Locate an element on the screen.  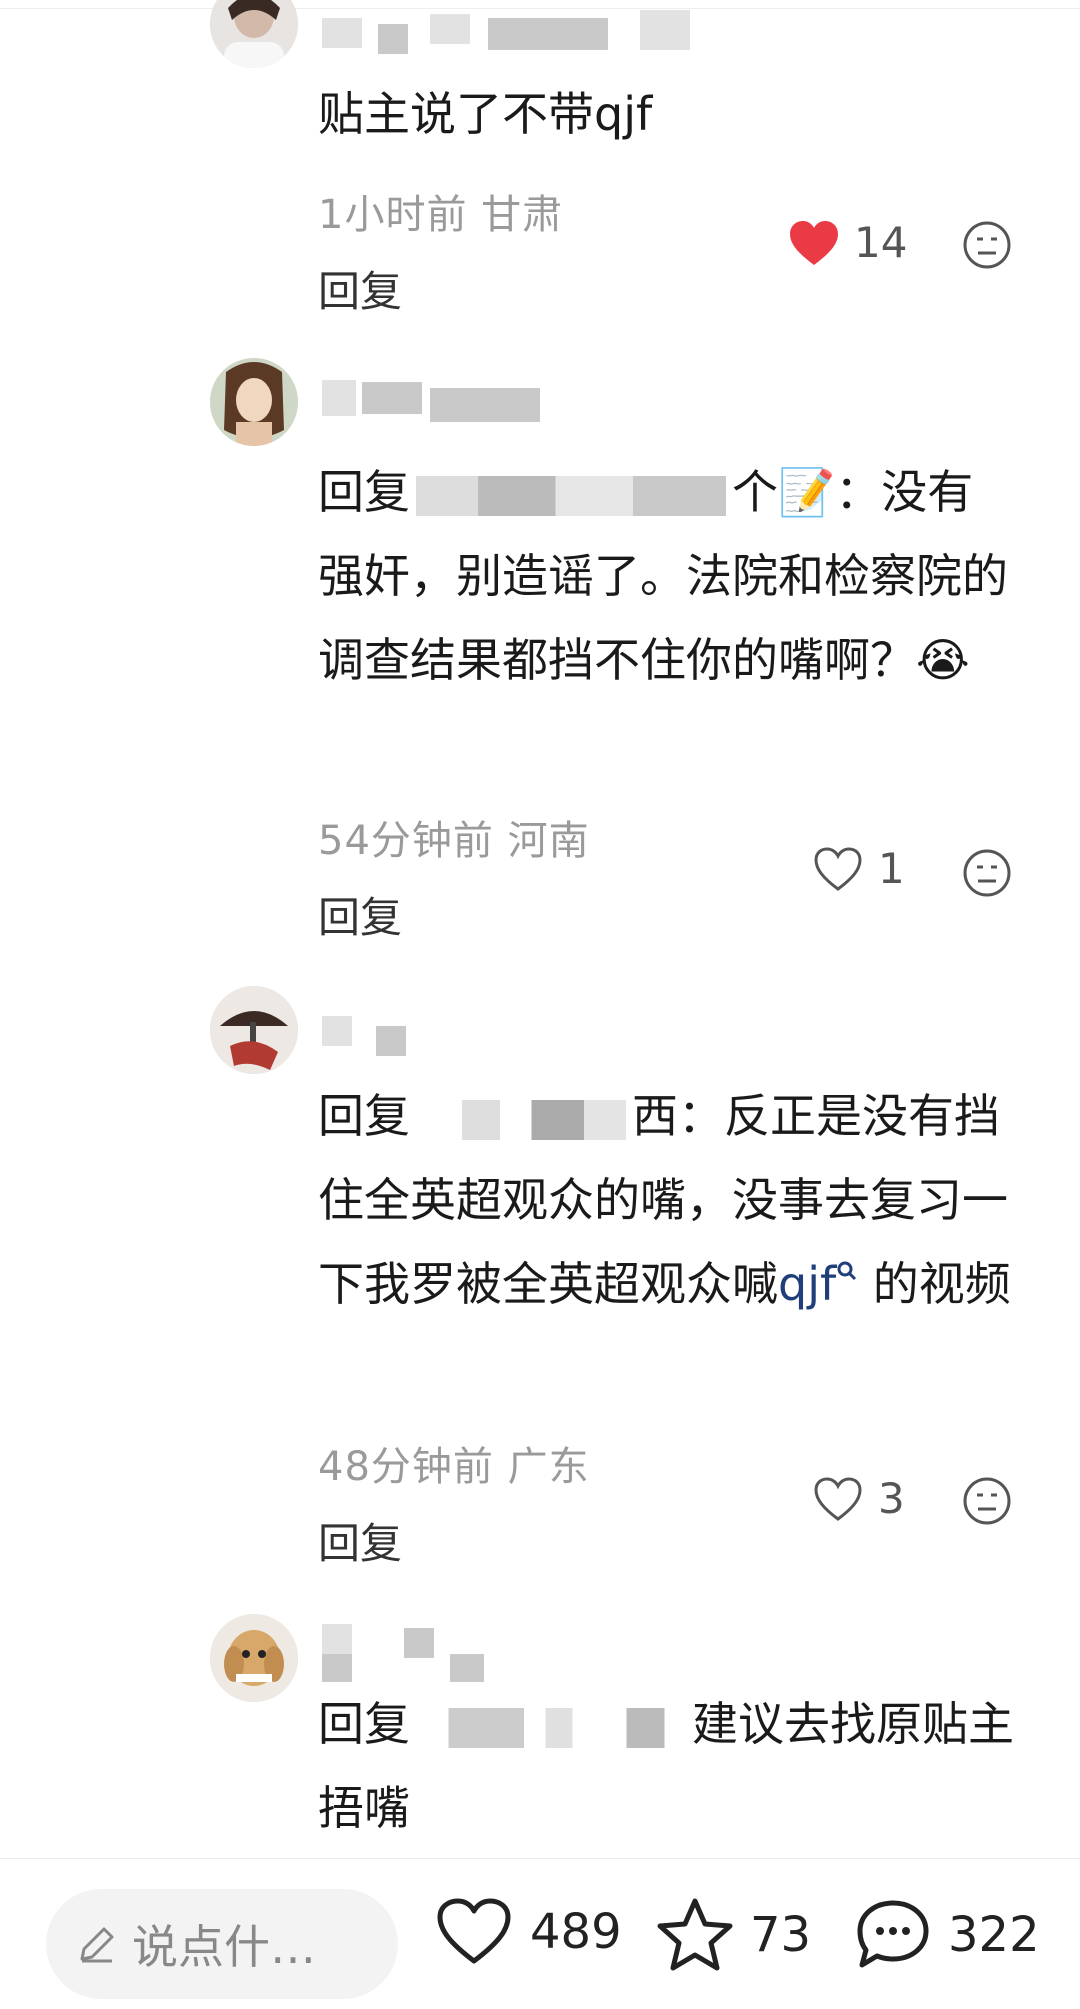
top-divider is located at coordinates (540, 8).